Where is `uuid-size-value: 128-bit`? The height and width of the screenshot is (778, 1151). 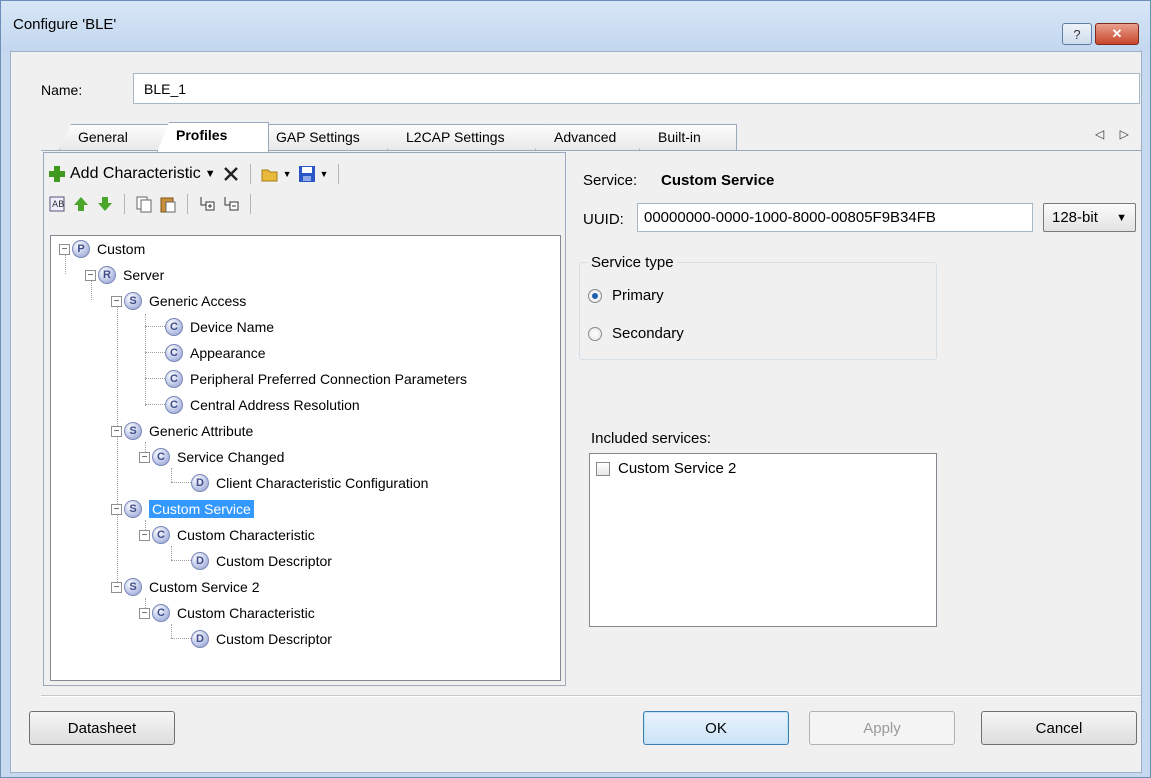
uuid-size-value: 128-bit is located at coordinates (1075, 217).